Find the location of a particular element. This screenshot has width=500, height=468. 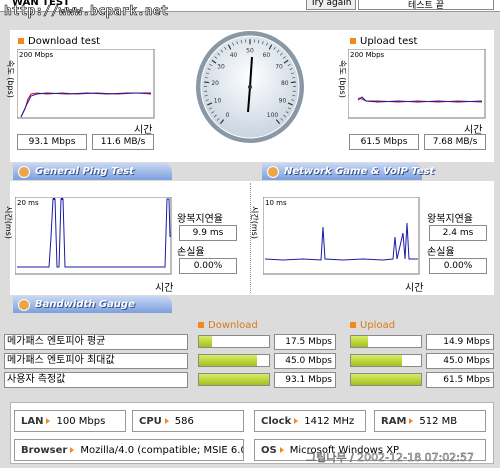

speed-gauge: 0 10 20 30 40 50 60 70 80 90100 is located at coordinates (250, 87).